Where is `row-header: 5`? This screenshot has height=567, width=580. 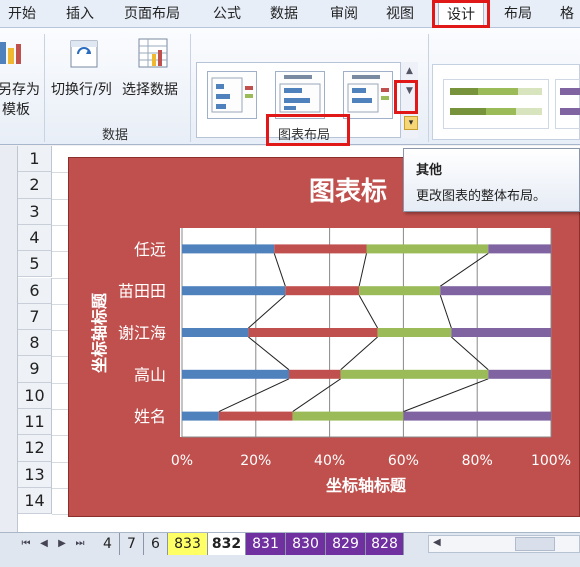 row-header: 5 is located at coordinates (35, 264).